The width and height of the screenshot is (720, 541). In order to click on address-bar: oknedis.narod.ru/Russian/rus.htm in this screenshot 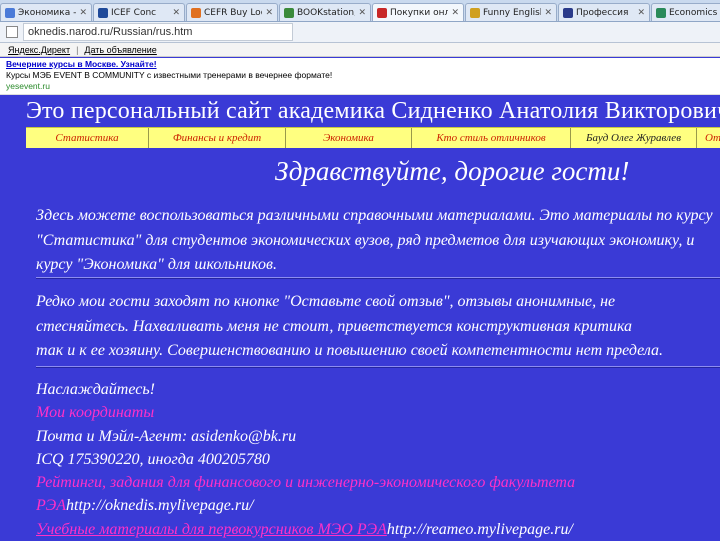, I will do `click(360, 32)`.